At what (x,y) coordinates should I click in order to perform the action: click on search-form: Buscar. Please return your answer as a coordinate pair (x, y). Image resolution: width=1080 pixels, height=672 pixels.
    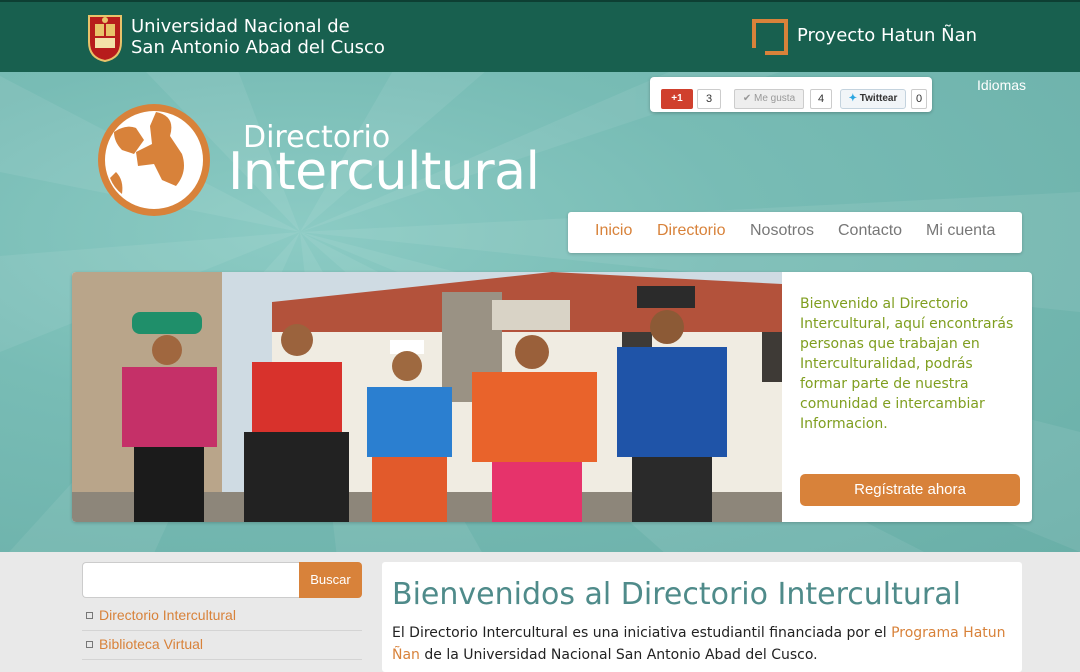
    Looking at the image, I should click on (222, 580).